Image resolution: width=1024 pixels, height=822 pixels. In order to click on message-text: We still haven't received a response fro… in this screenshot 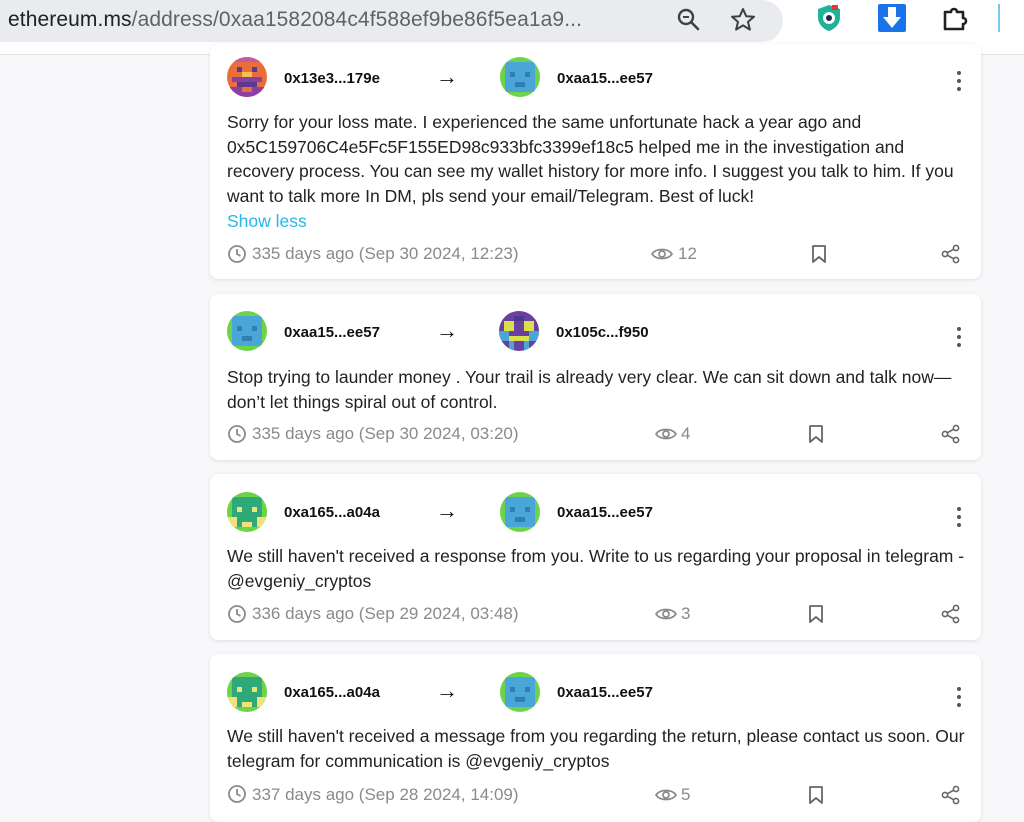, I will do `click(596, 568)`.